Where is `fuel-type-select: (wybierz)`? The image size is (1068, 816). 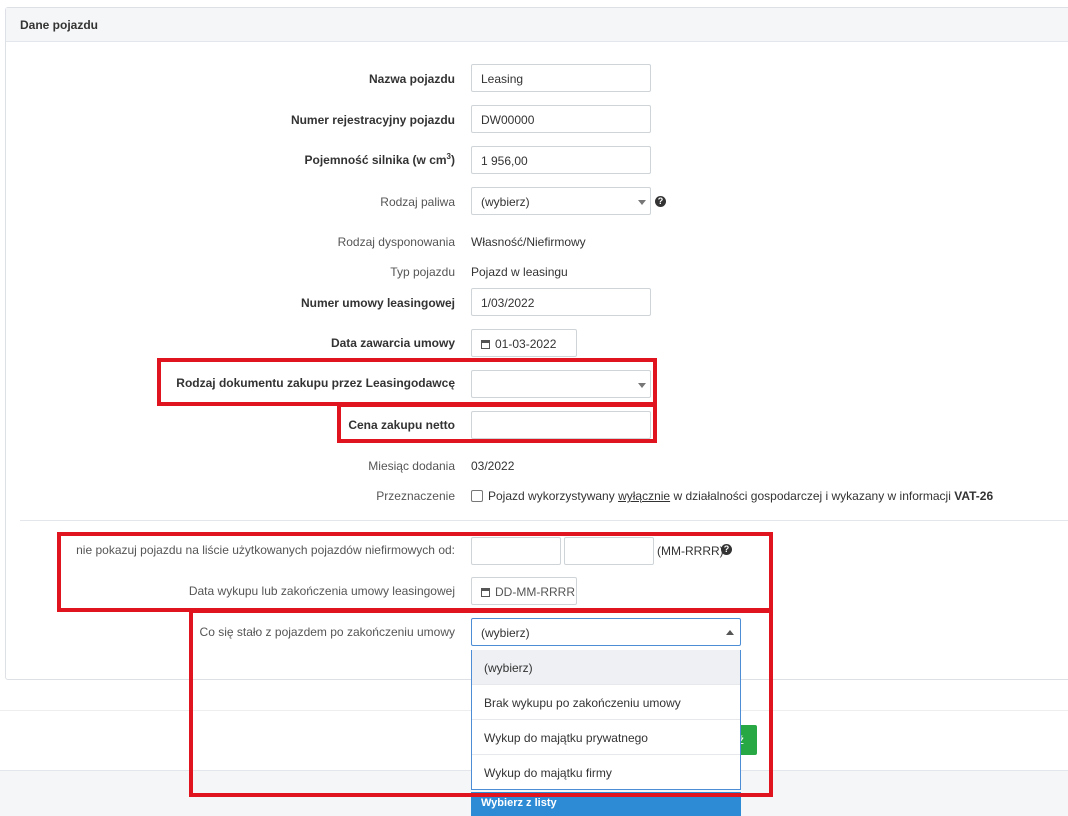 fuel-type-select: (wybierz) is located at coordinates (561, 201).